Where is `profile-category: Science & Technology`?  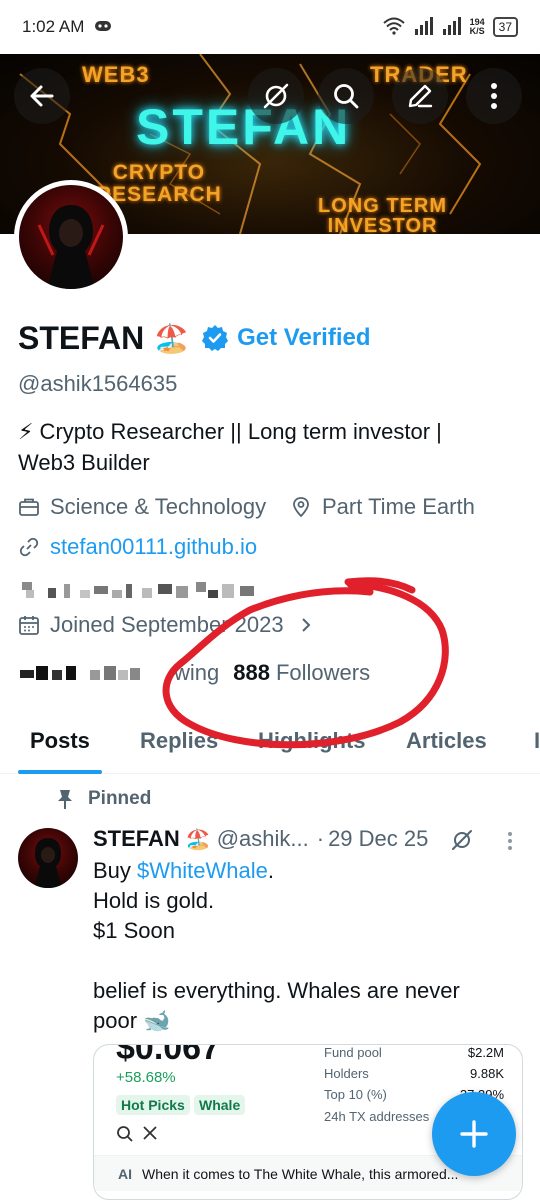 profile-category: Science & Technology is located at coordinates (142, 507).